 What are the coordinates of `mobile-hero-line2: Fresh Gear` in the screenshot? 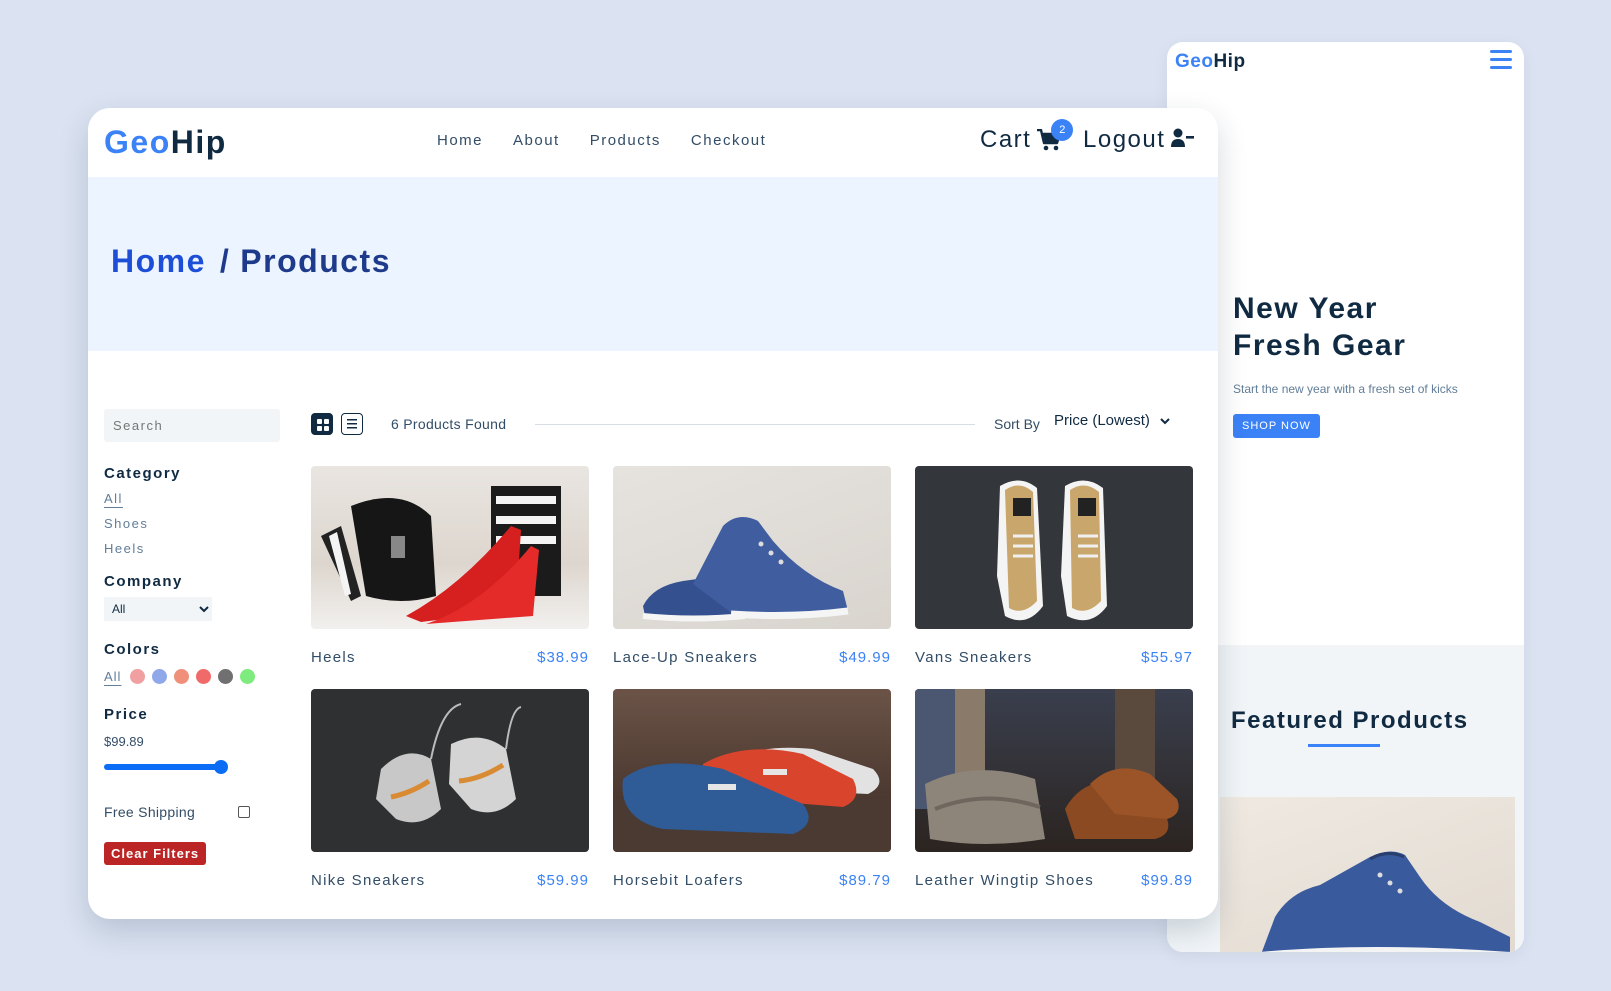 It's located at (1320, 345).